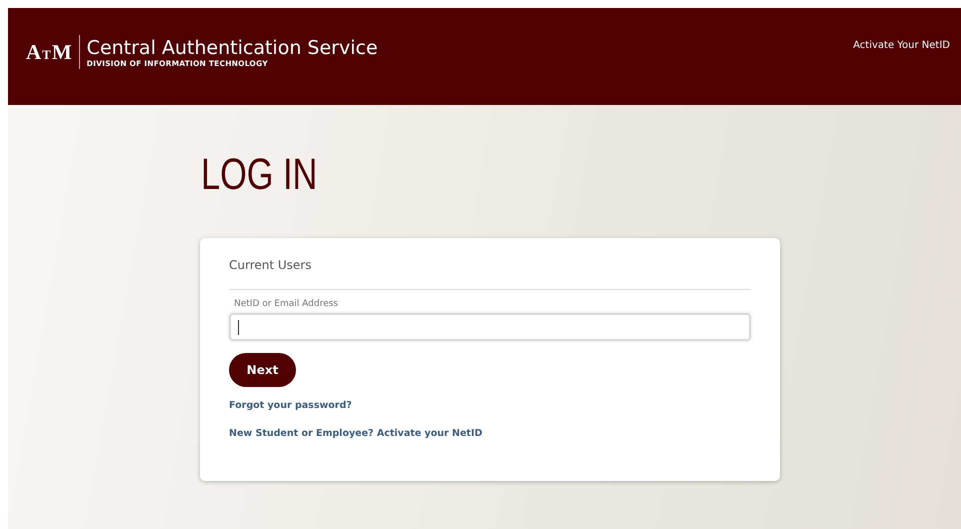 The height and width of the screenshot is (529, 961). Describe the element at coordinates (262, 370) in the screenshot. I see `next-button: Next` at that location.